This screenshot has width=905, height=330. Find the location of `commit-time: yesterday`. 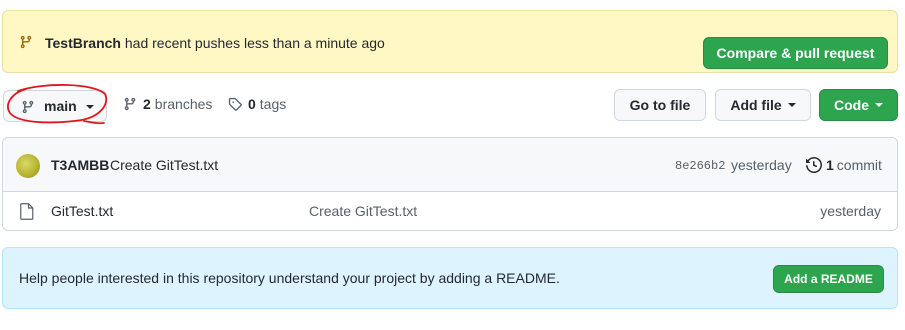

commit-time: yesterday is located at coordinates (761, 165).